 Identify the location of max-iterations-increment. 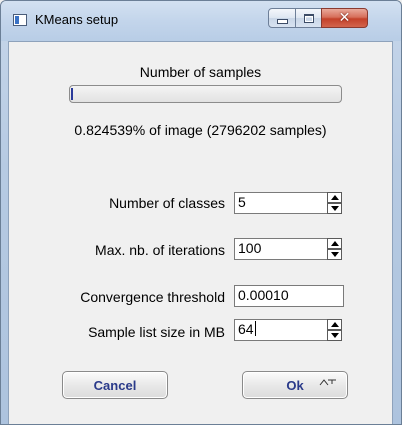
(334, 243).